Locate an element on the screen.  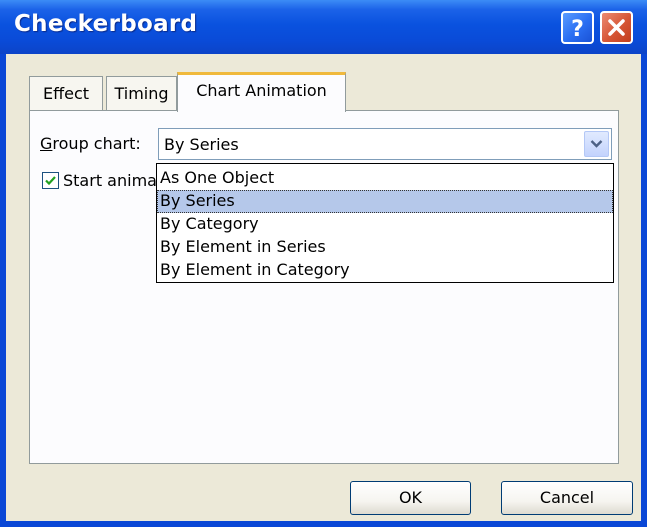
tab-effect: Effect is located at coordinates (66, 93).